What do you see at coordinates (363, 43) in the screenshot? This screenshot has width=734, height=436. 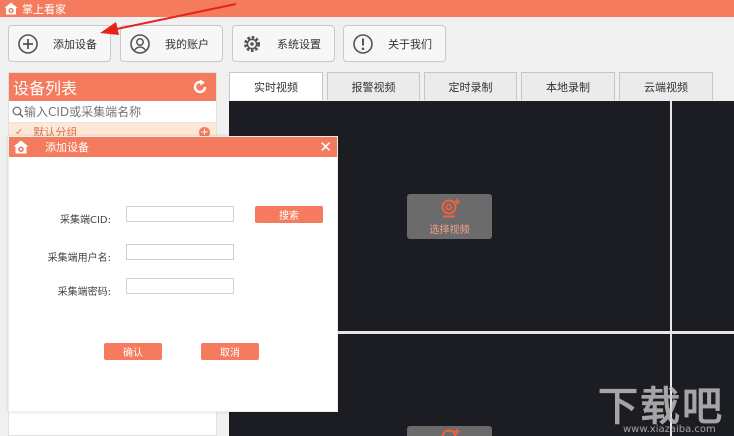 I see `info-circle-icon` at bounding box center [363, 43].